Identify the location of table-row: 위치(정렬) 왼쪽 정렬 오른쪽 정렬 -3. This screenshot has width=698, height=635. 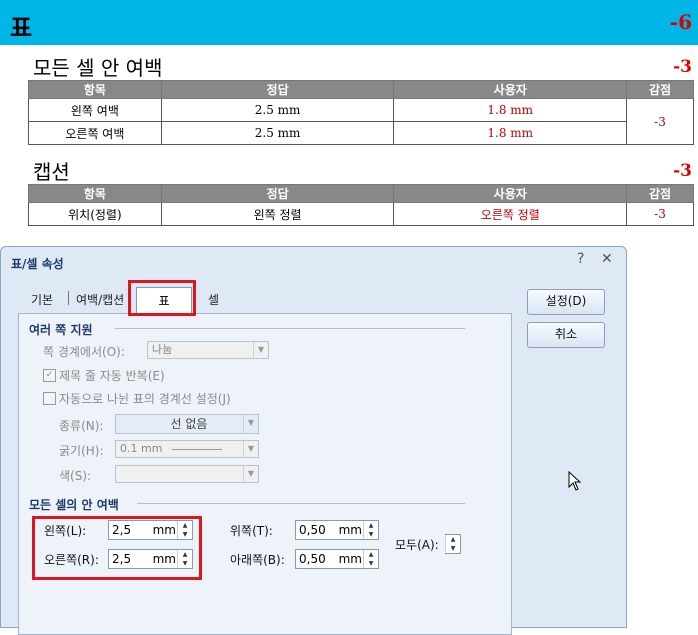
(361, 214).